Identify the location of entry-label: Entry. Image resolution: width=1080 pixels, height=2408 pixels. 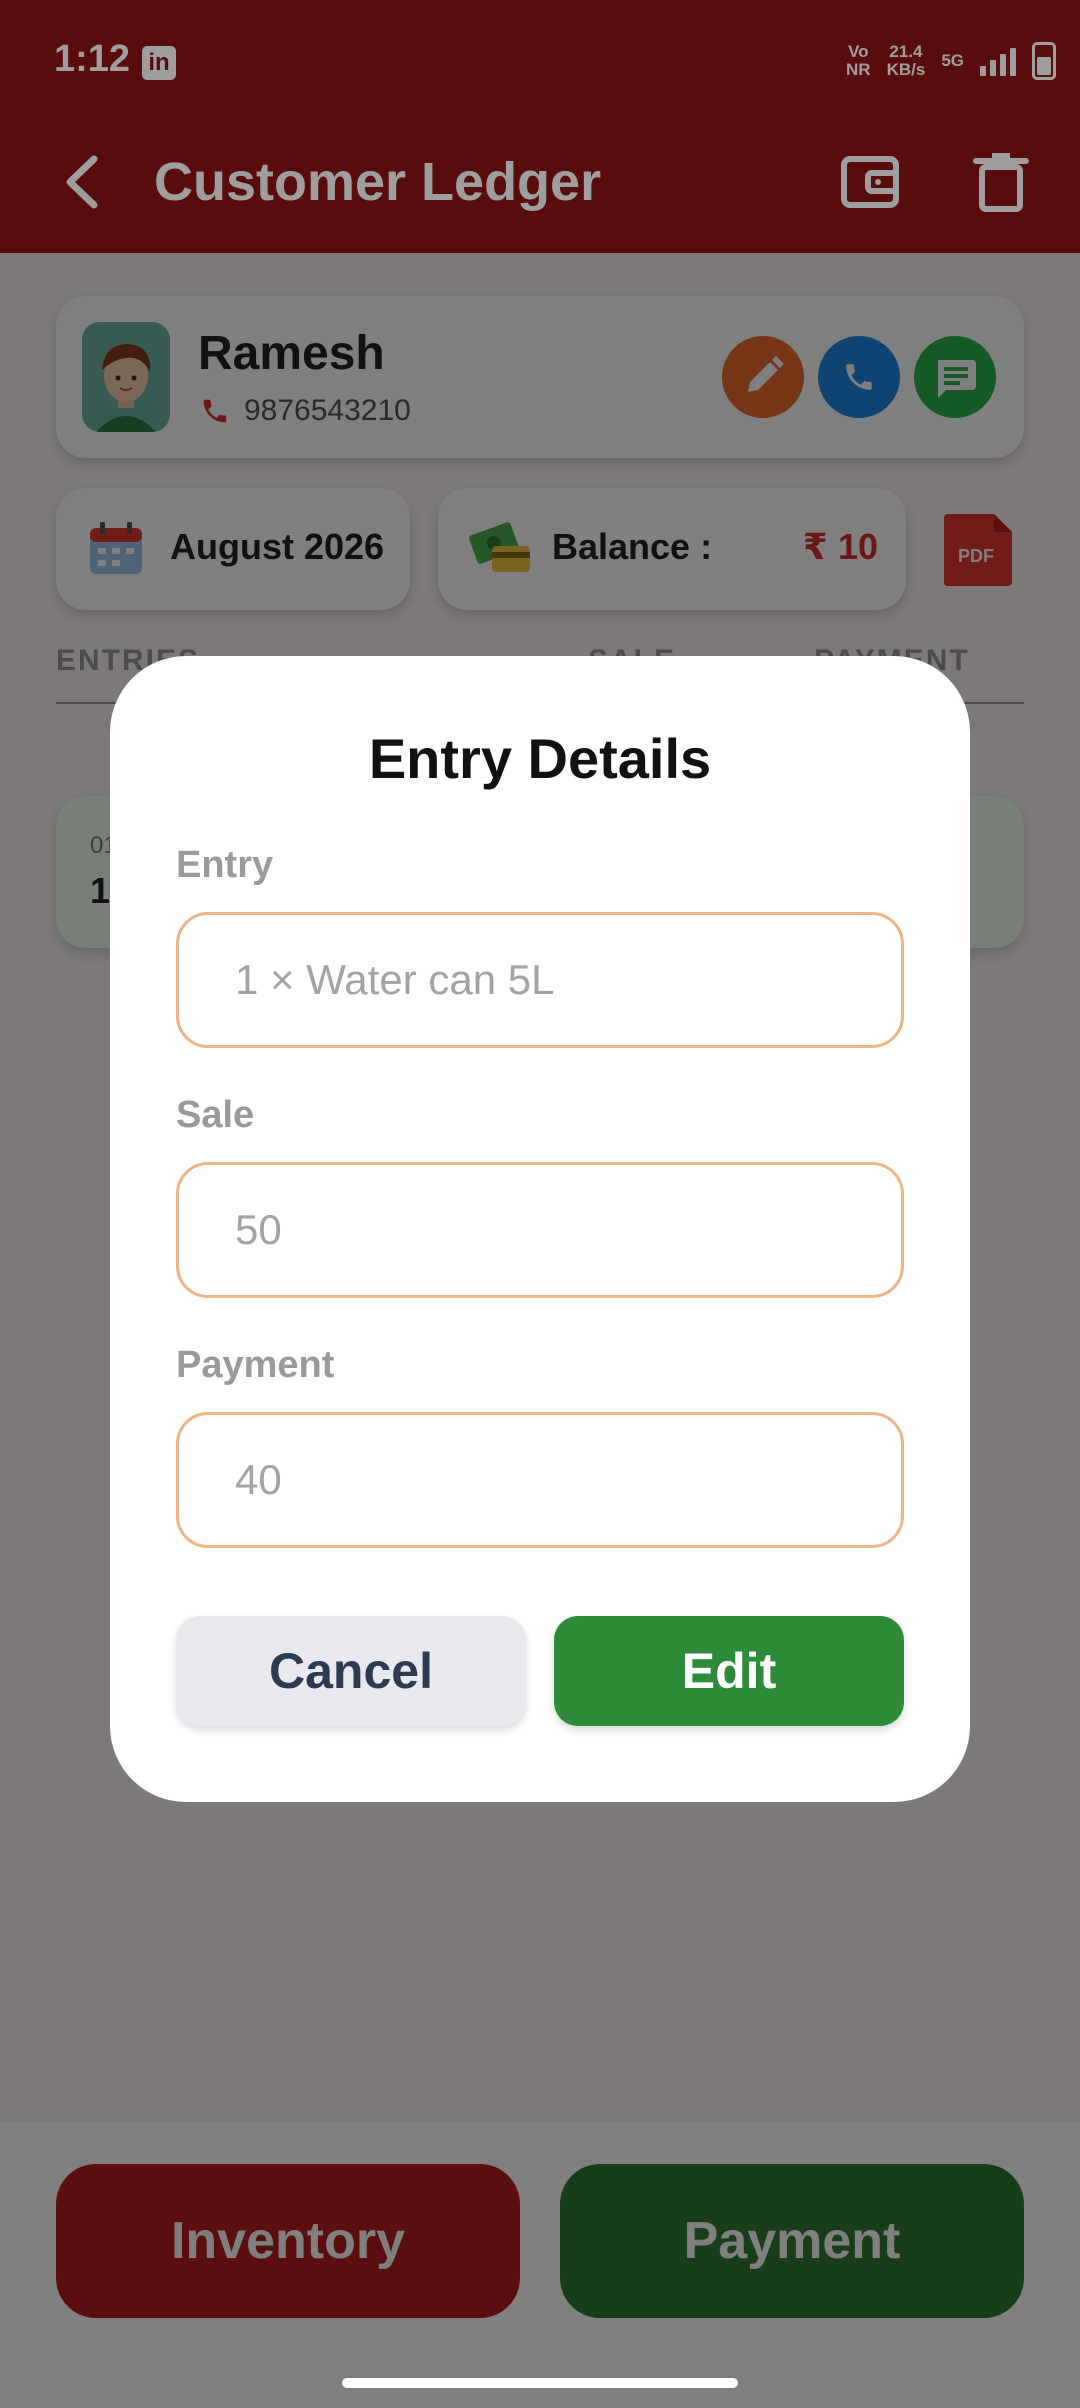
(225, 865).